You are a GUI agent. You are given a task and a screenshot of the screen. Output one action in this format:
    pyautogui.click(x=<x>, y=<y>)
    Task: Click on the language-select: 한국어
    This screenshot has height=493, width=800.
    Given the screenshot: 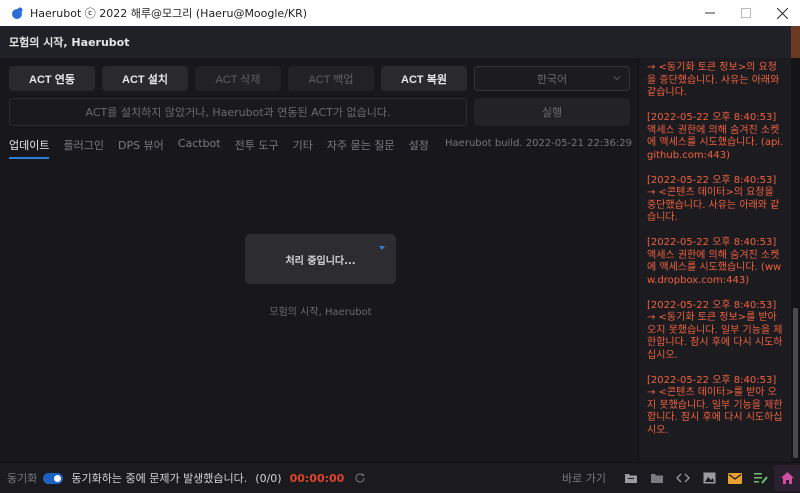 What is the action you would take?
    pyautogui.click(x=552, y=78)
    